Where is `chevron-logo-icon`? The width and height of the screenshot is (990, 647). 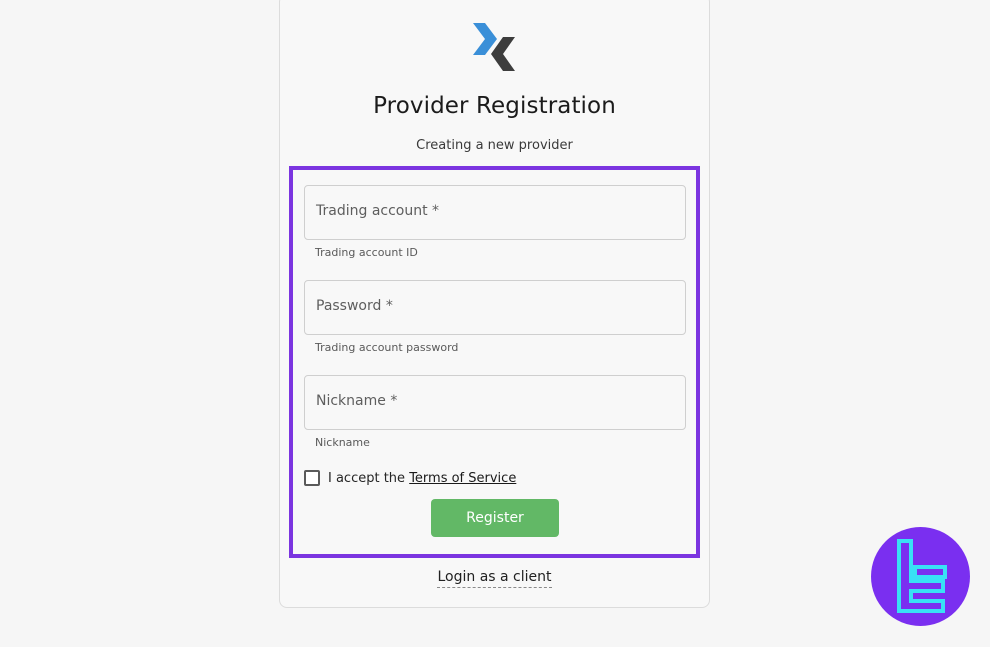
chevron-logo-icon is located at coordinates (494, 47).